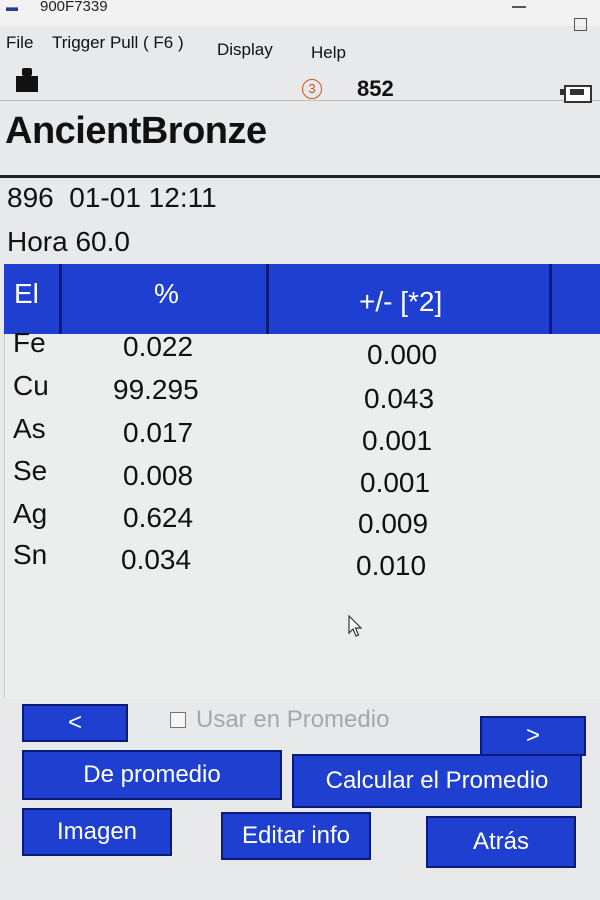 This screenshot has height=900, width=600. What do you see at coordinates (533, 736) in the screenshot?
I see `next-reading-button: >` at bounding box center [533, 736].